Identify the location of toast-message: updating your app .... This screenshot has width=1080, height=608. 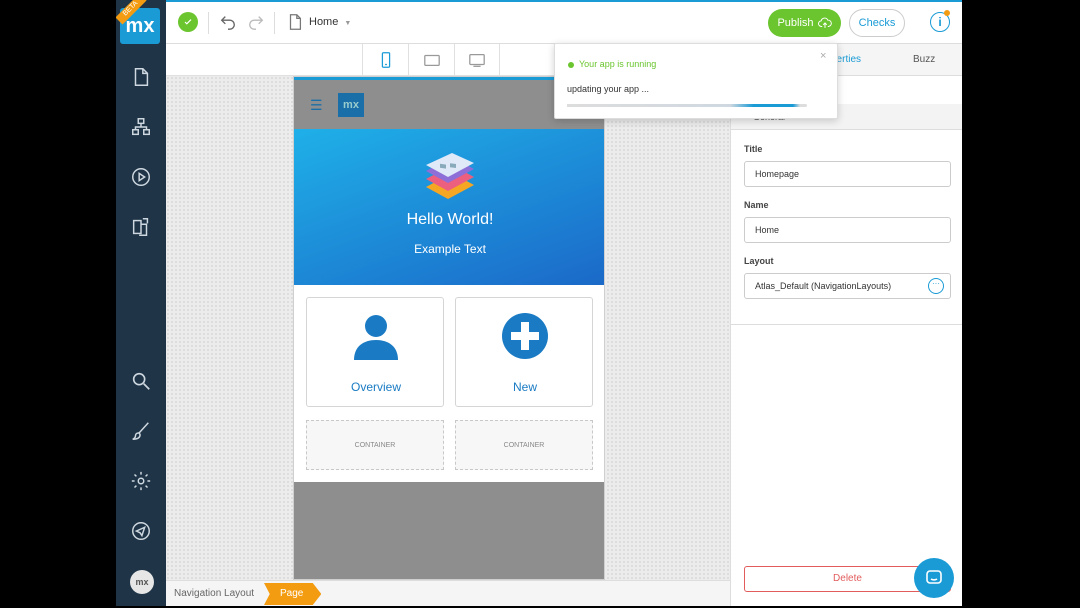
(608, 89).